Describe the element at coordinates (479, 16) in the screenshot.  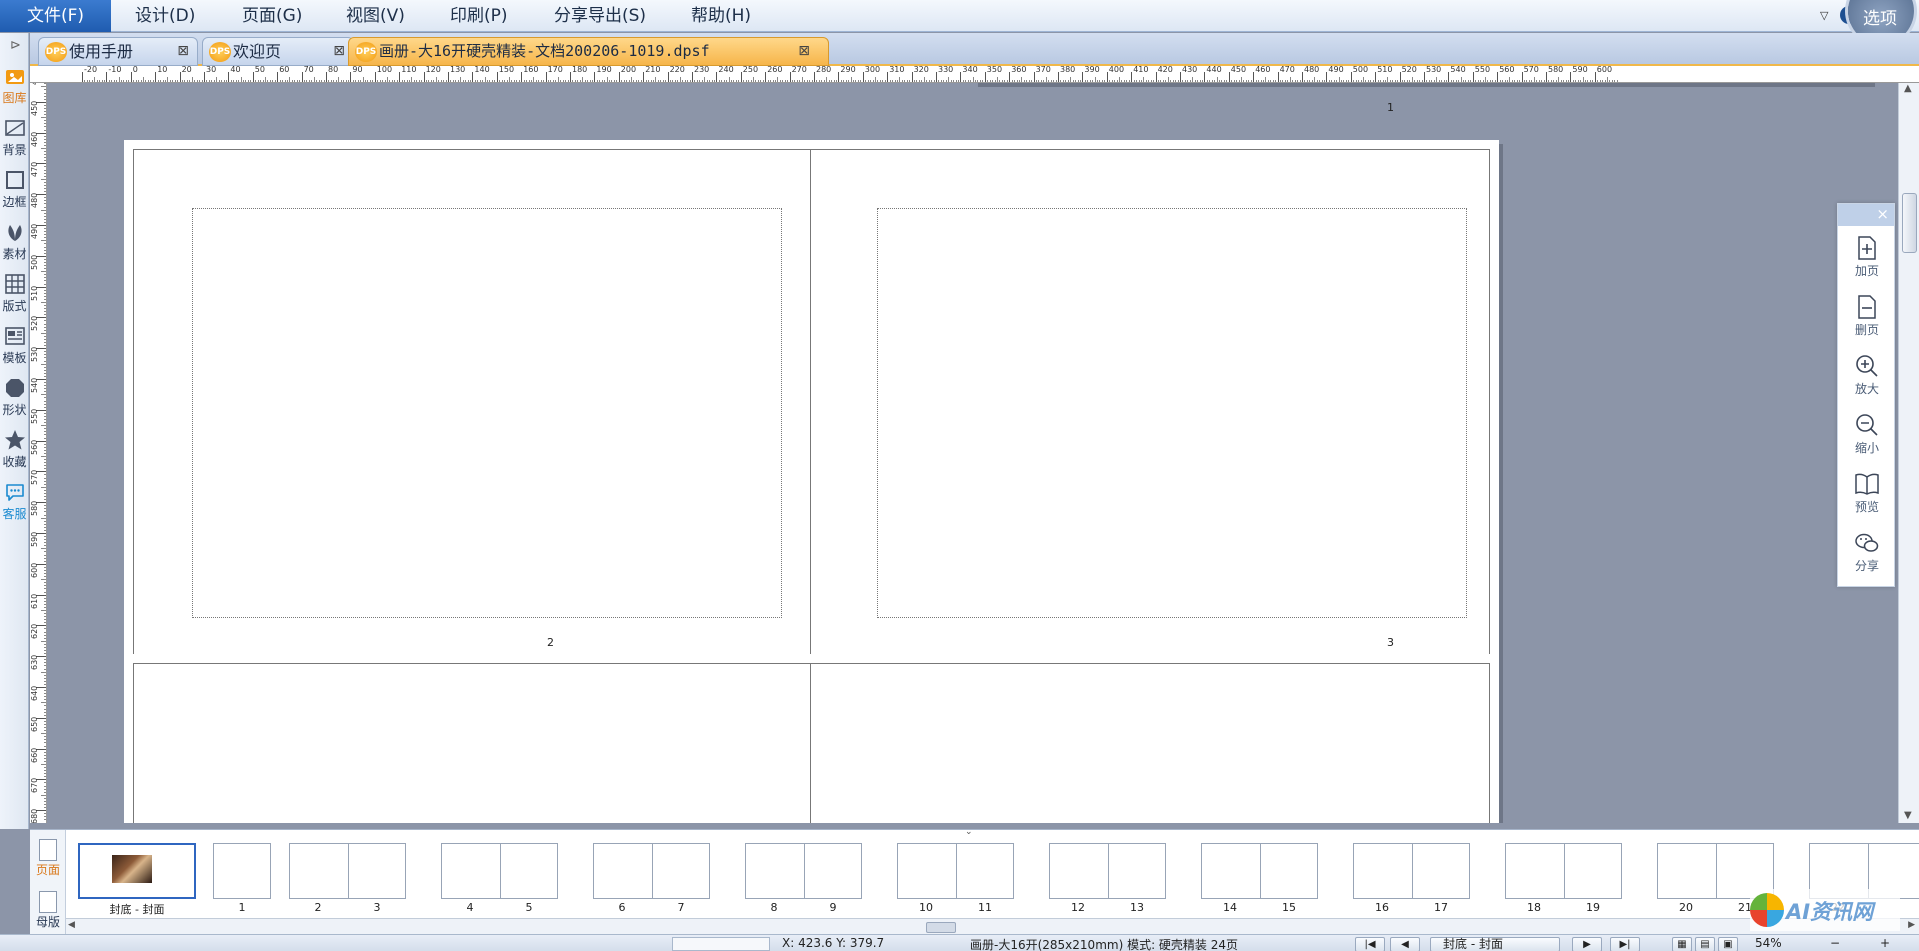
I see `menu-print: 印刷(P)` at that location.